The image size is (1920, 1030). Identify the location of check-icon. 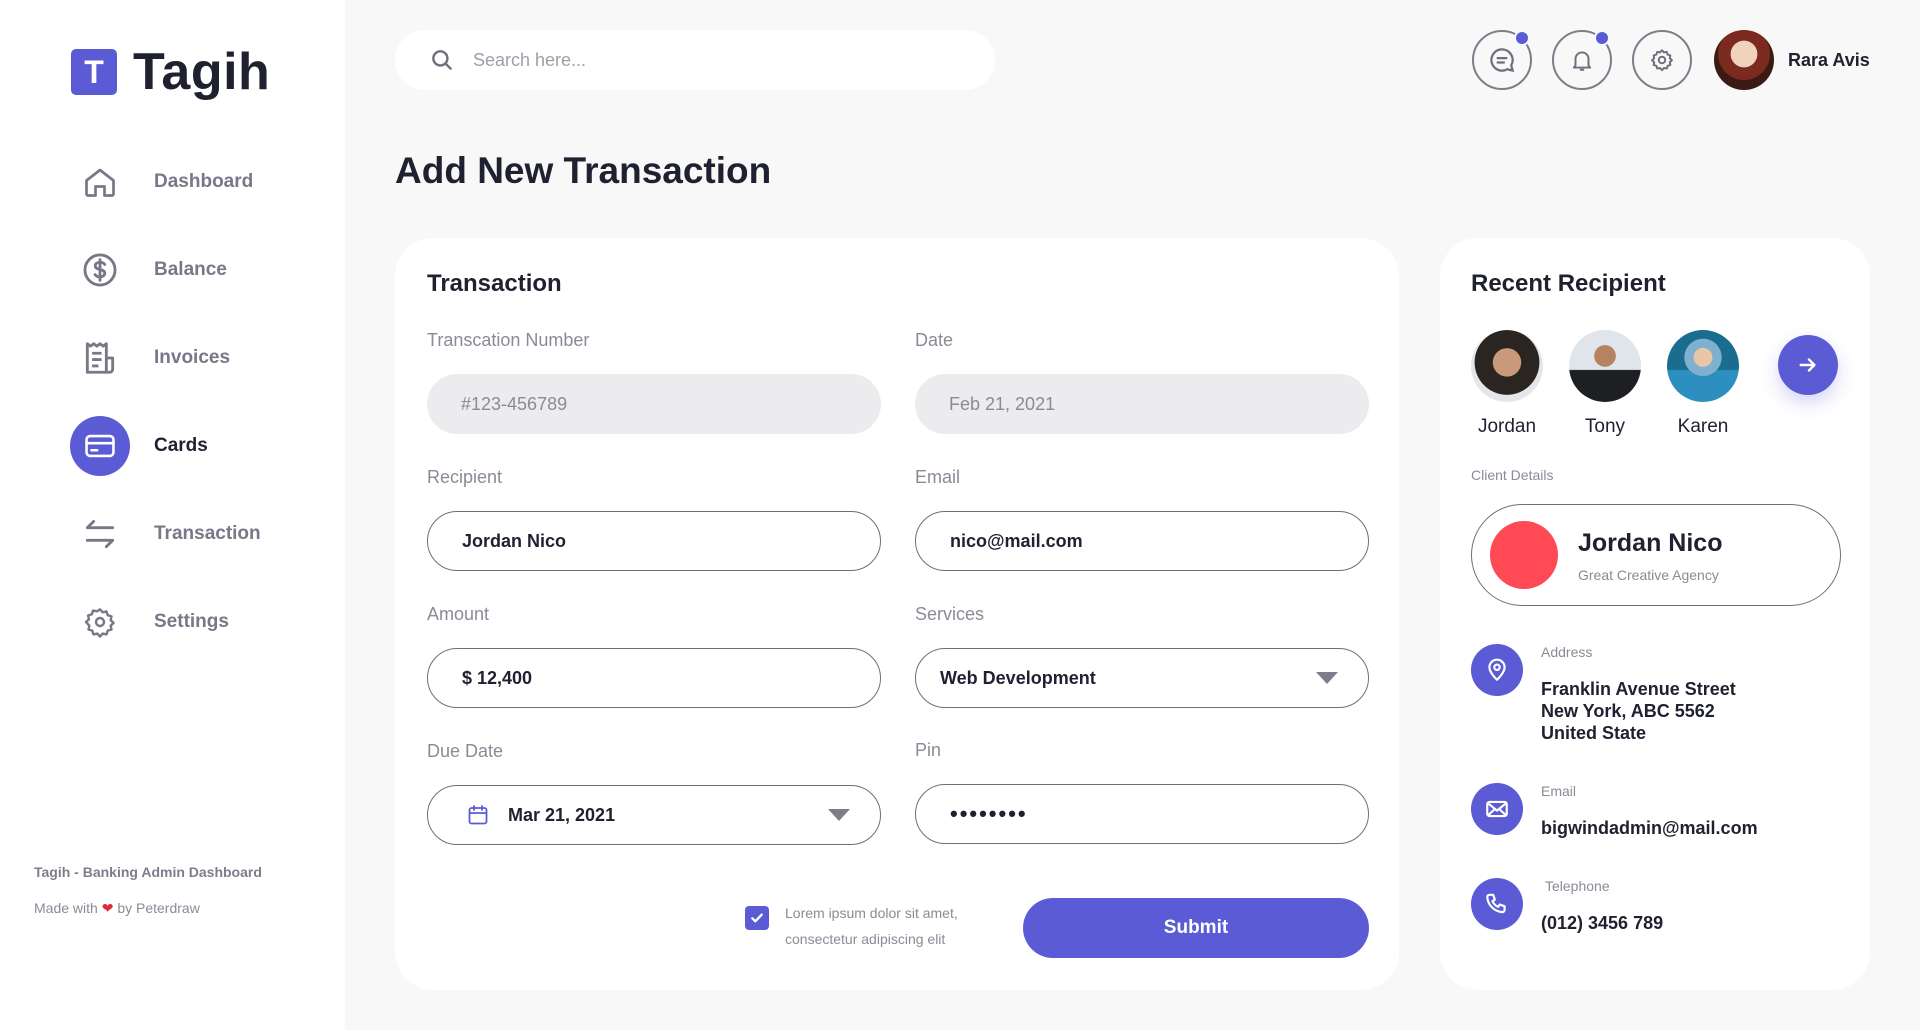
(757, 918).